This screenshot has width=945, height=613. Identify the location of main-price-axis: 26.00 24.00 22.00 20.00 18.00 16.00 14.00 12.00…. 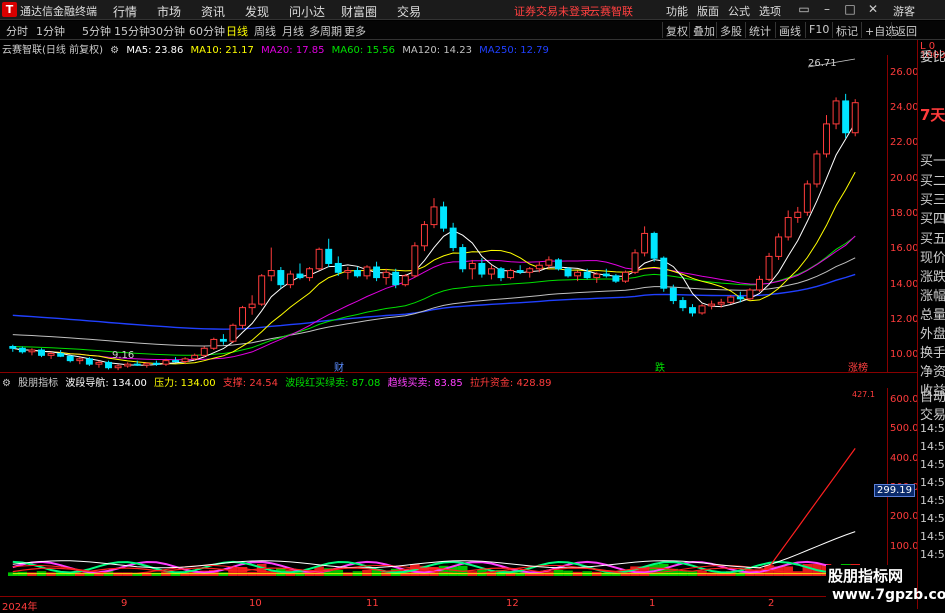
(903, 214).